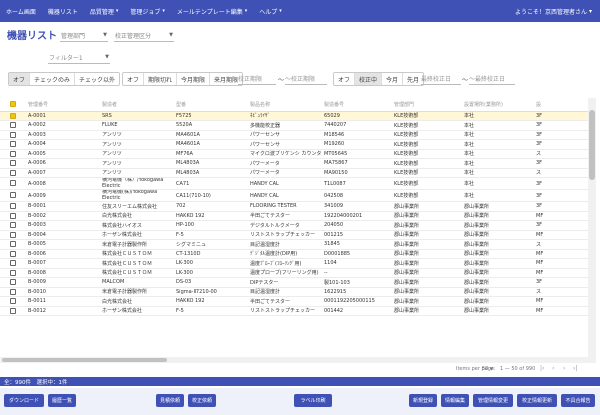 The image size is (600, 415). I want to click on toggle-calibrating: 校正中, so click(369, 79).